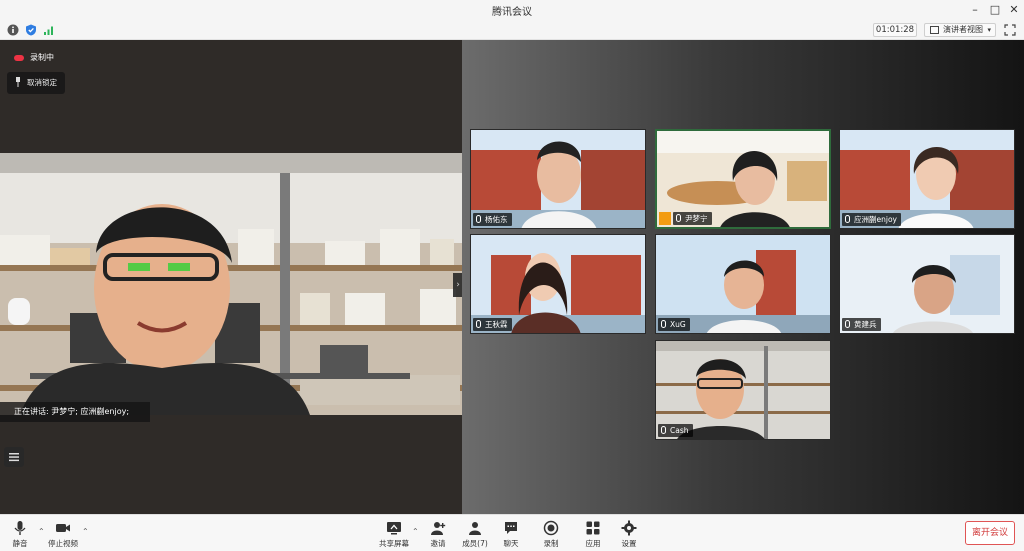 Image resolution: width=1024 pixels, height=551 pixels. What do you see at coordinates (475, 528) in the screenshot?
I see `members-icon` at bounding box center [475, 528].